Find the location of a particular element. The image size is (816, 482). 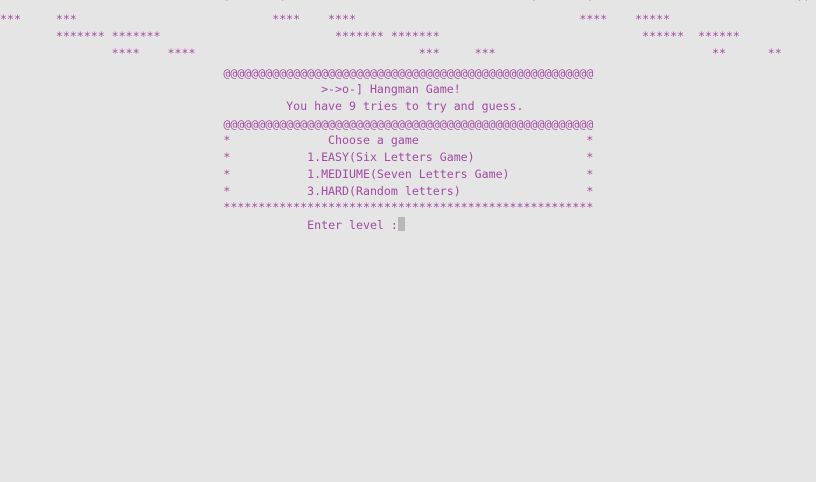

ascii-art-line: *** *** **** **** **** ***** is located at coordinates (335, 19).